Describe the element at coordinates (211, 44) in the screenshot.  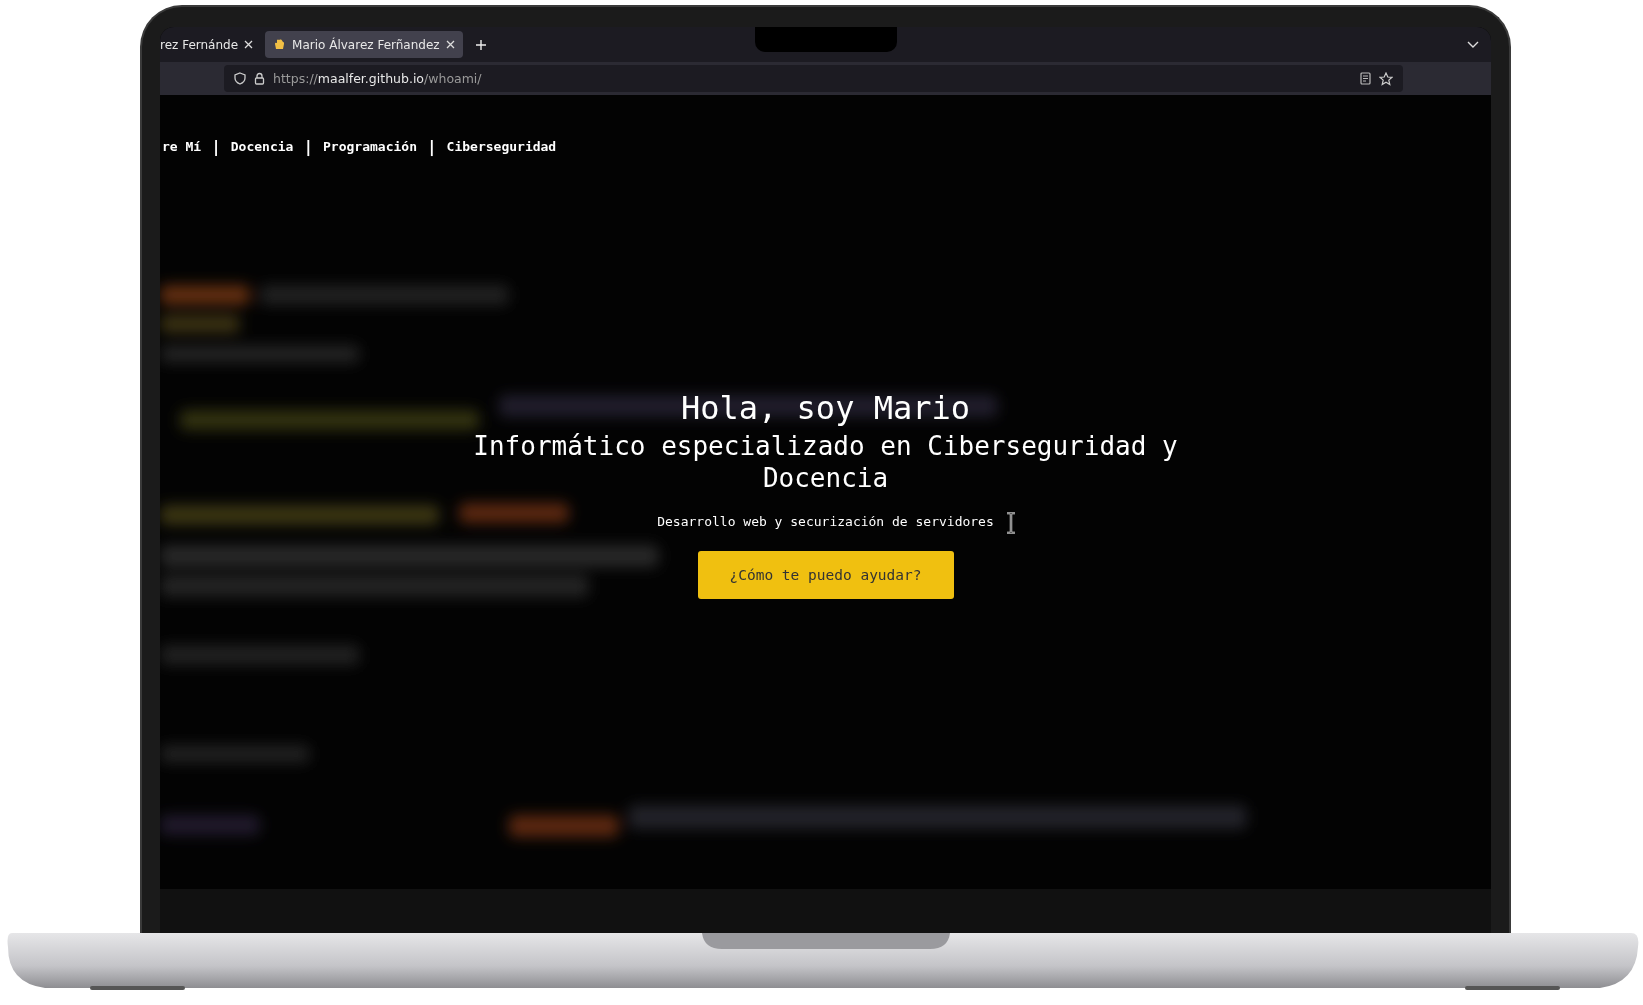
I see `browser-tab: rez Fernánde` at that location.